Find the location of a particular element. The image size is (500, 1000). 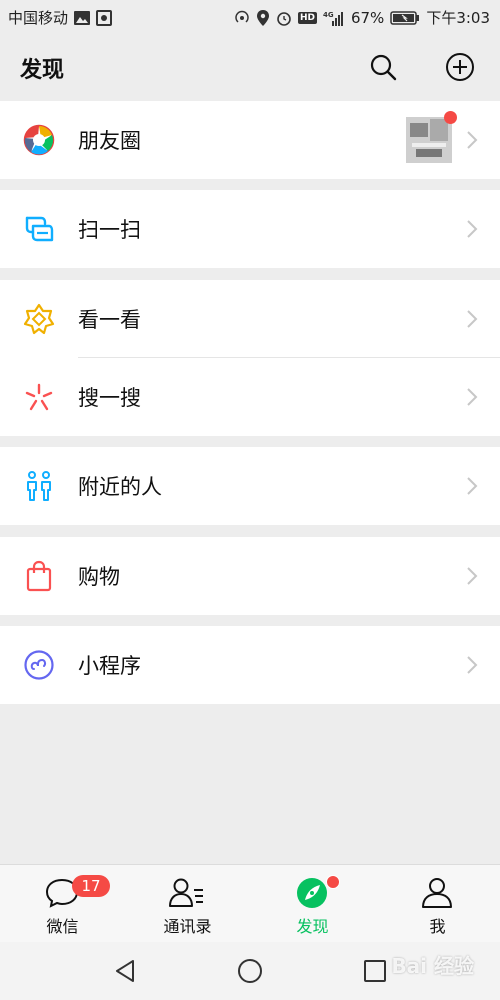

back-button is located at coordinates (125, 971).